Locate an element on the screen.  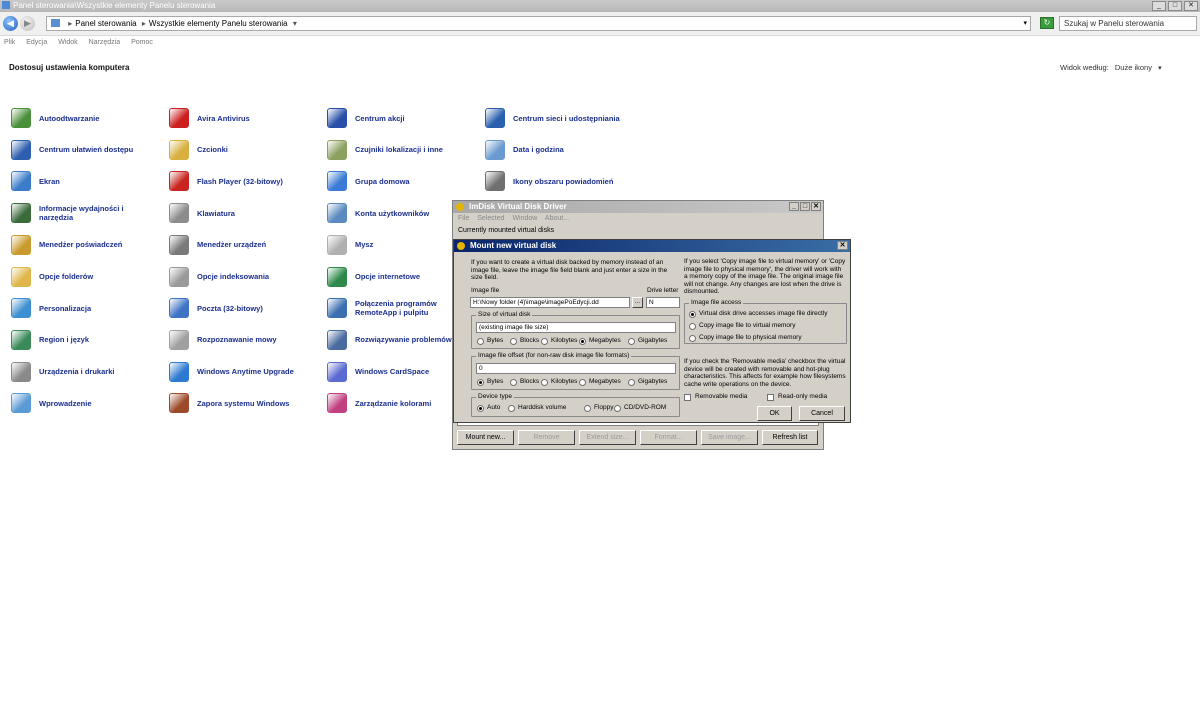
control-panel-item: Poczta (32-bitowy) is located at coordinates (238, 308).